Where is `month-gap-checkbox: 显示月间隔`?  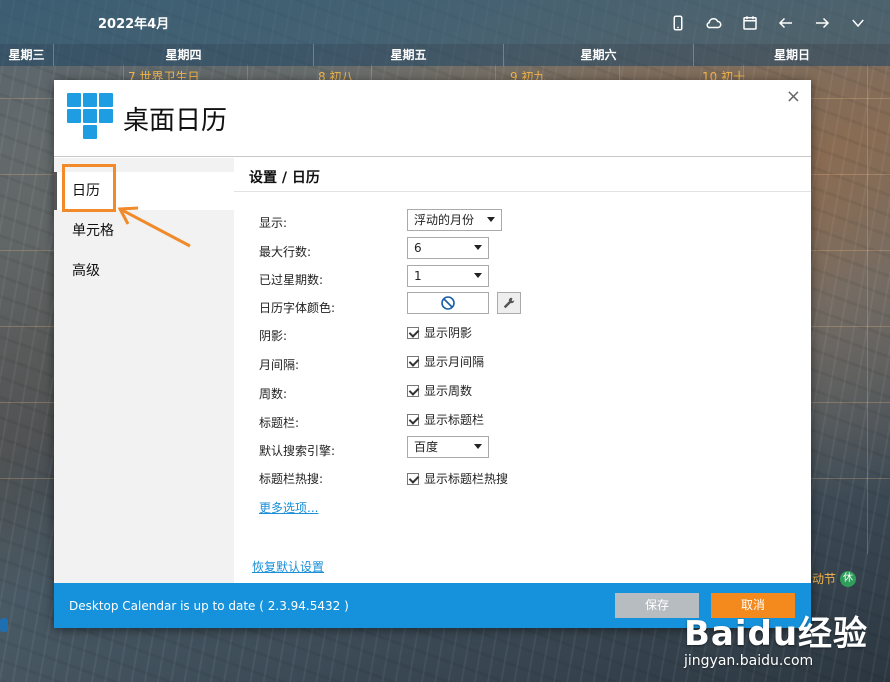 month-gap-checkbox: 显示月间隔 is located at coordinates (445, 361).